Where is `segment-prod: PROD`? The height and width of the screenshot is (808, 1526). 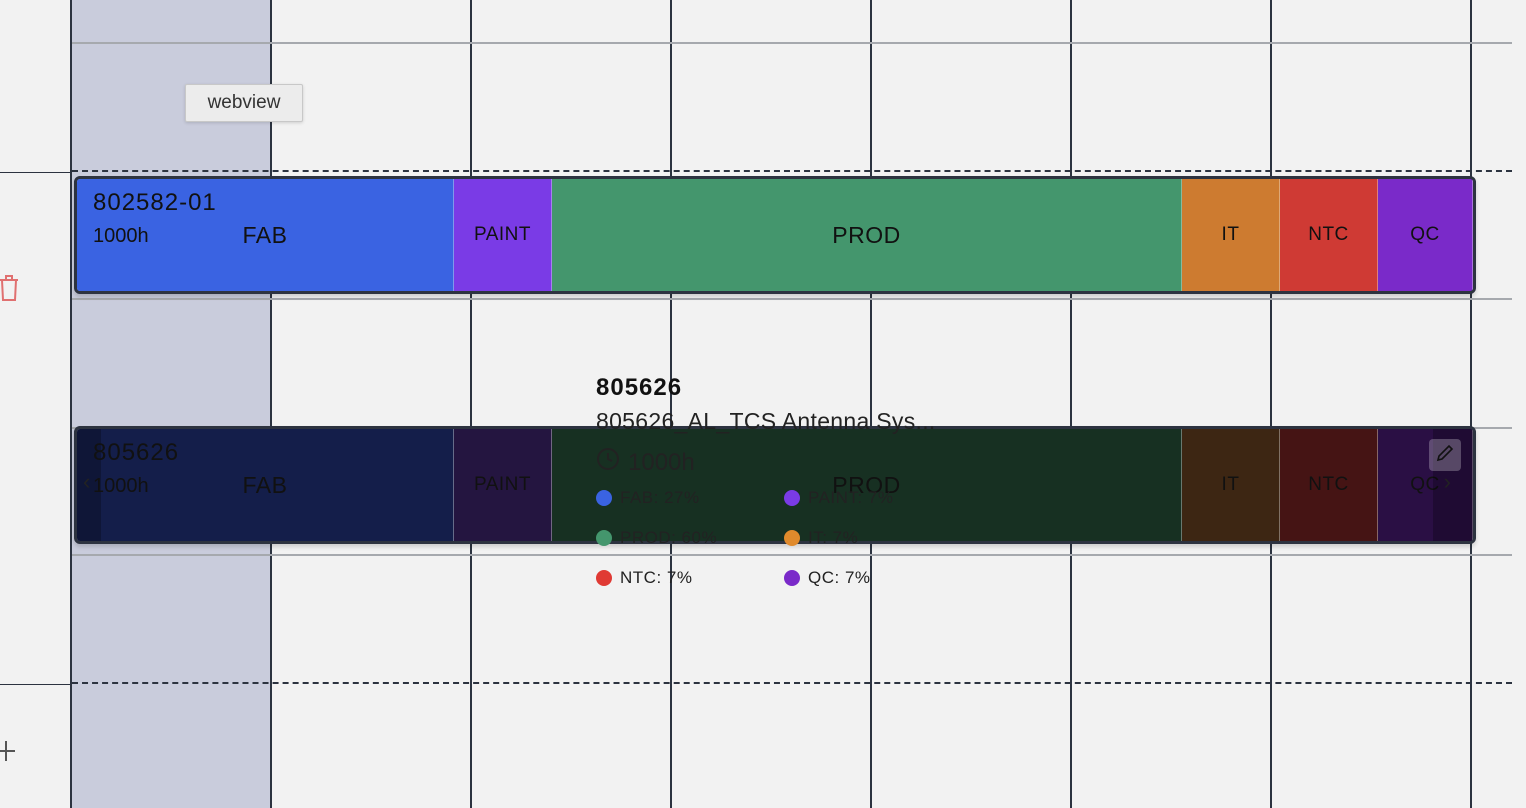 segment-prod: PROD is located at coordinates (867, 235).